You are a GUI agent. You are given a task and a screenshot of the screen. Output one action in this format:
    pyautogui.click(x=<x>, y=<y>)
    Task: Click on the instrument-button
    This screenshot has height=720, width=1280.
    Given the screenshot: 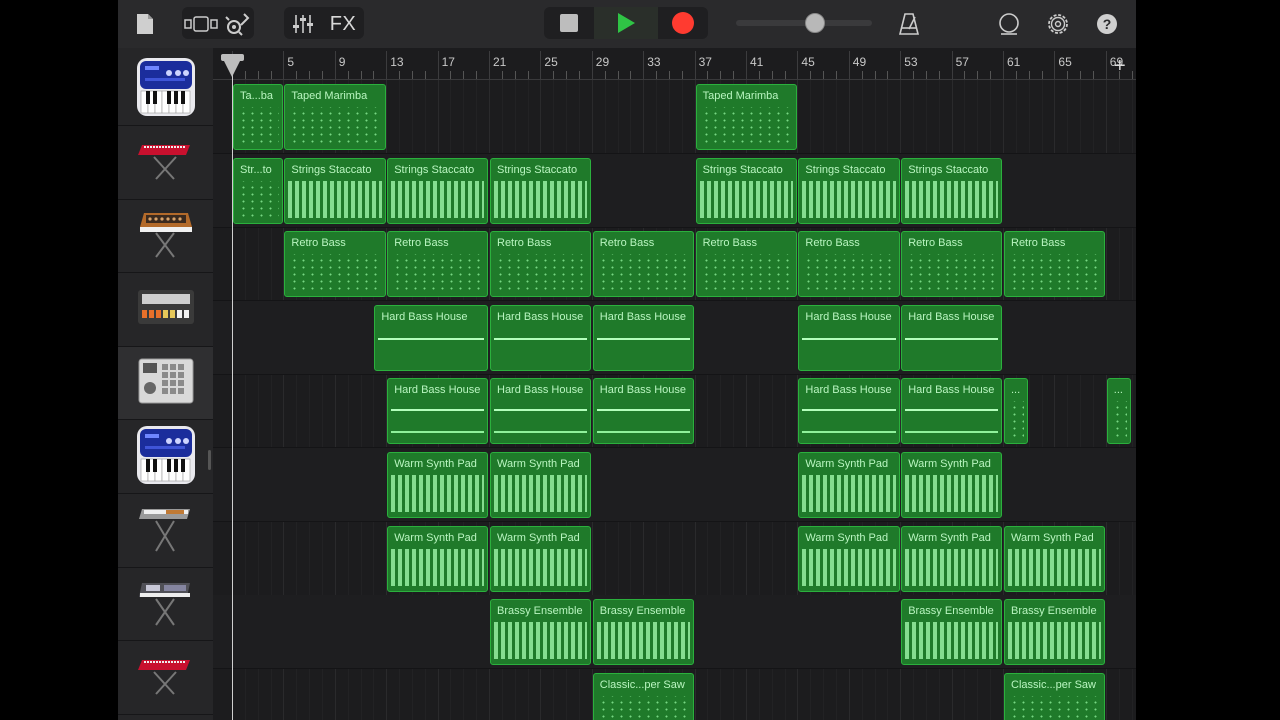 What is the action you would take?
    pyautogui.click(x=237, y=24)
    